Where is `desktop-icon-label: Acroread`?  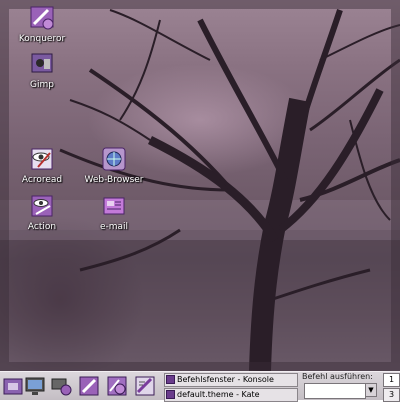 desktop-icon-label: Acroread is located at coordinates (42, 180).